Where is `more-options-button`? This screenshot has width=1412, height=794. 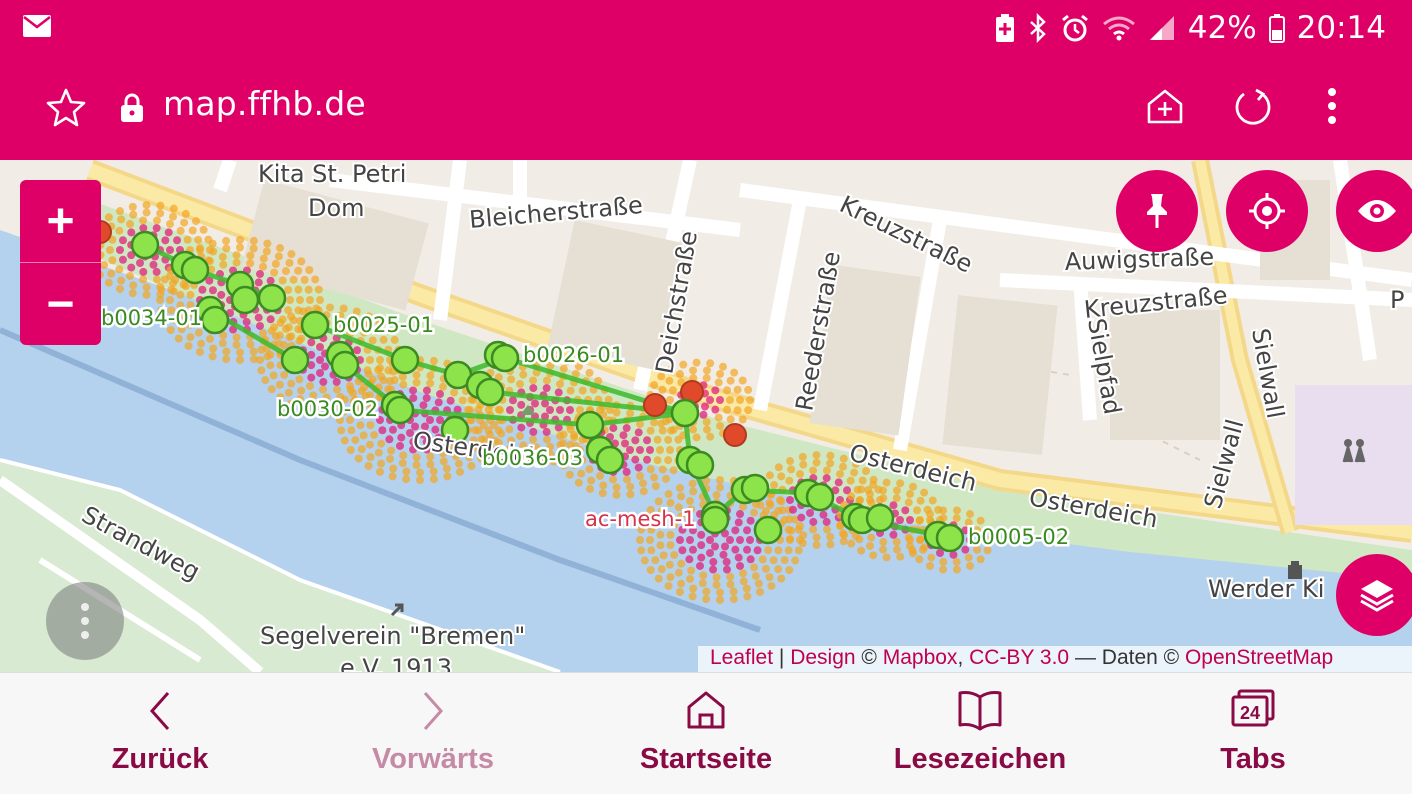
more-options-button is located at coordinates (85, 621).